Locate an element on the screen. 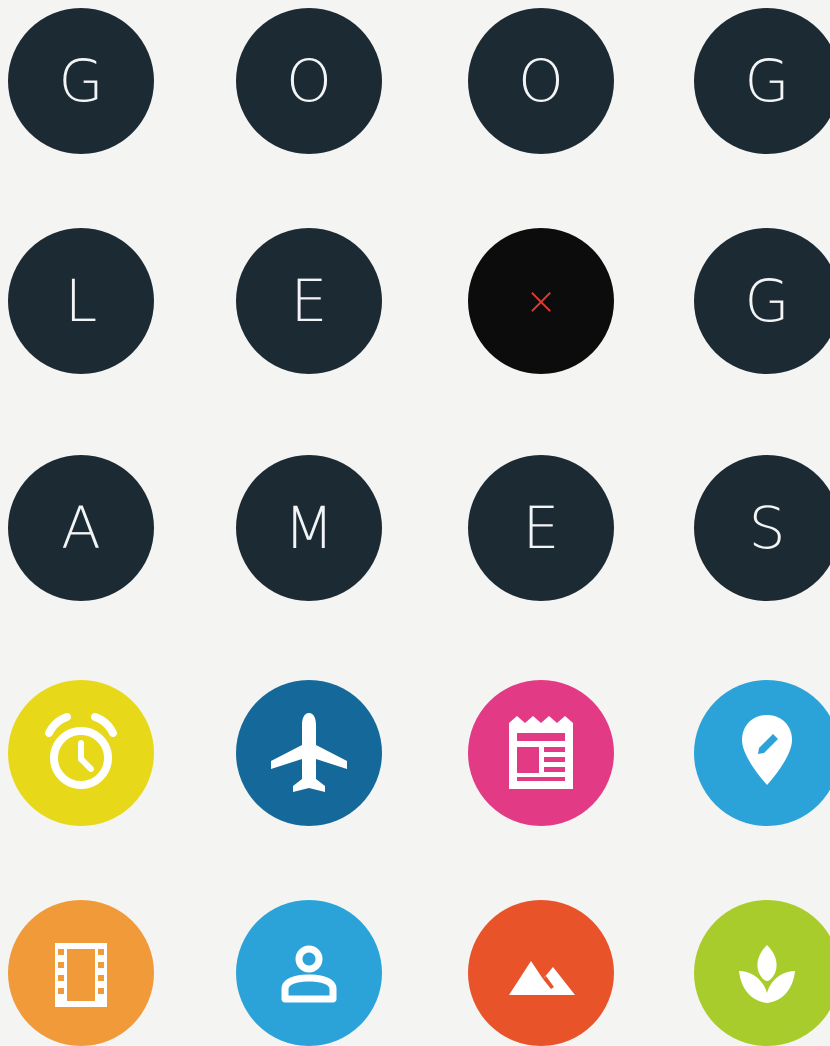 The image size is (830, 1046). letter-tile-g-2: G is located at coordinates (762, 81).